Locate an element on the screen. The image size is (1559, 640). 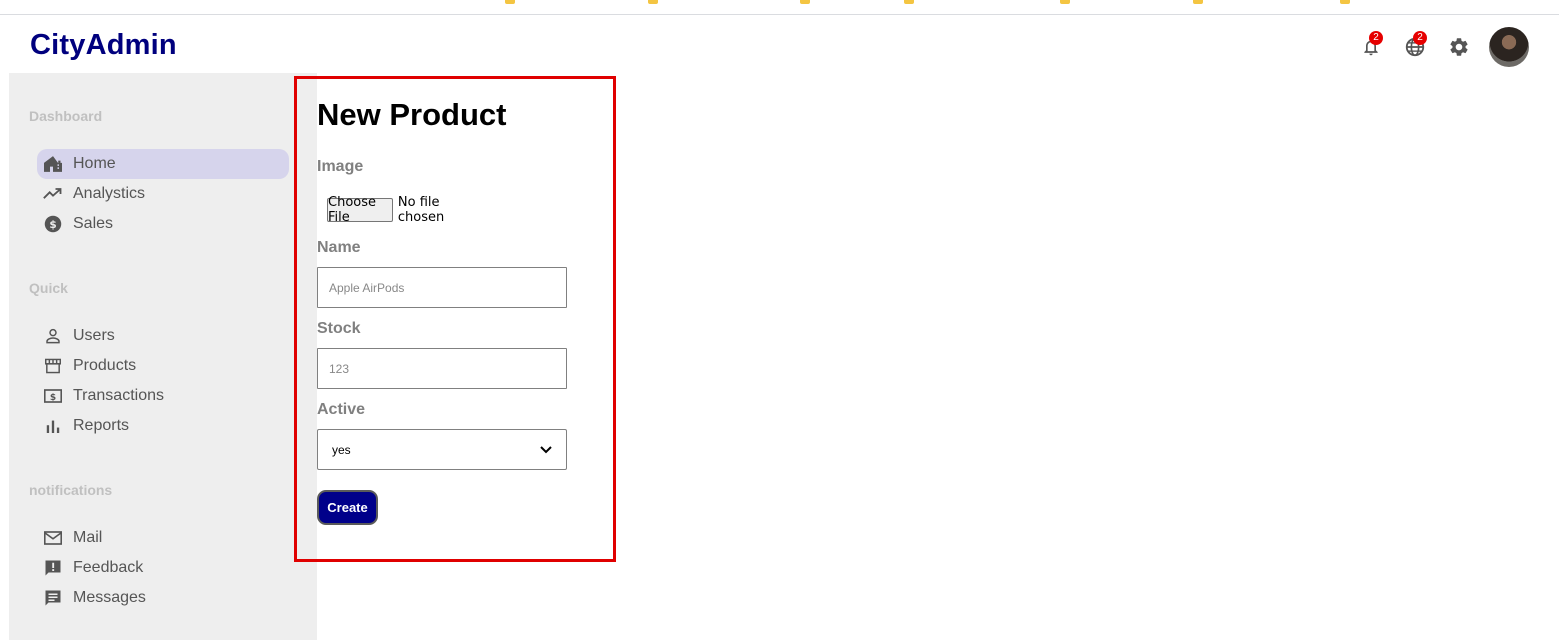
sidebar-item-products: Products is located at coordinates (163, 366).